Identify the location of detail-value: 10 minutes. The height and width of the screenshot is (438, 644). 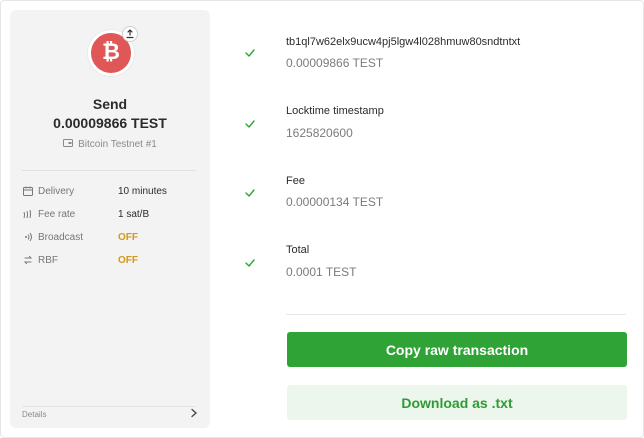
(142, 191).